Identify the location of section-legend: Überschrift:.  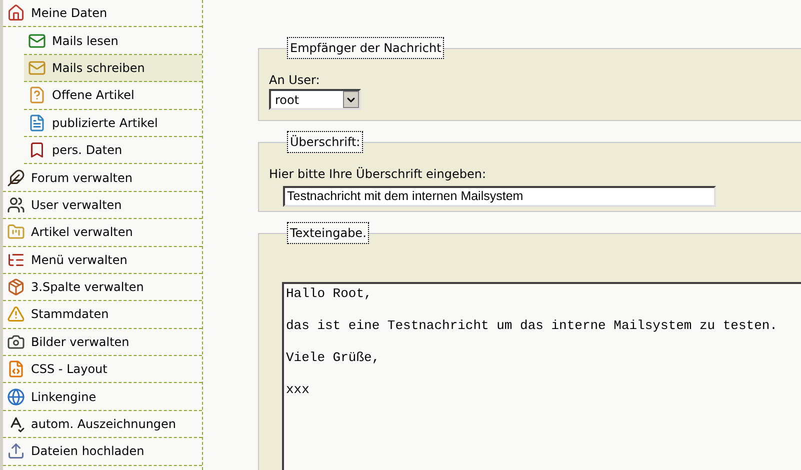
(325, 142).